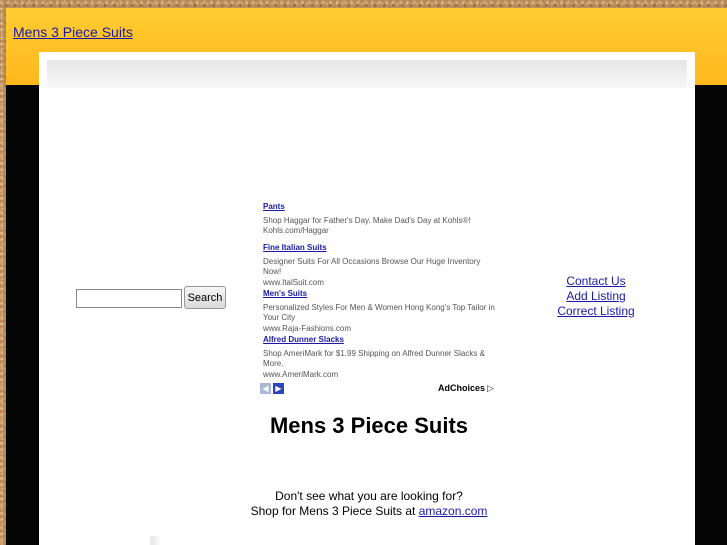  What do you see at coordinates (596, 311) in the screenshot?
I see `correct-listing-link: Correct Listing` at bounding box center [596, 311].